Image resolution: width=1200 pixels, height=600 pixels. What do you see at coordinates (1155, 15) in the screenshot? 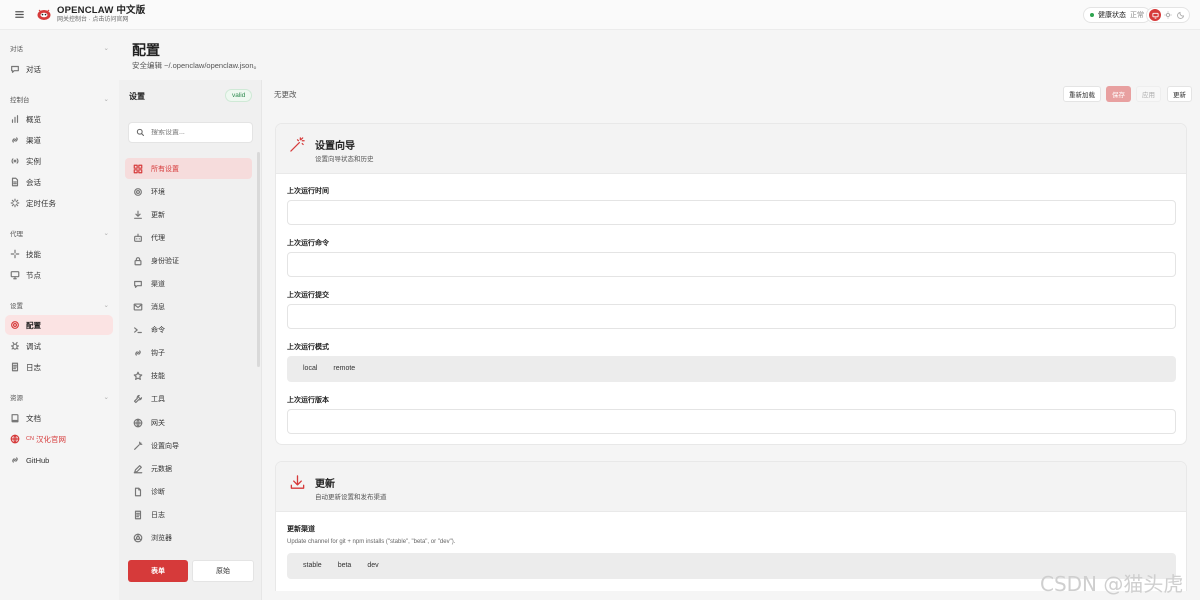
I see `theme-system-icon` at bounding box center [1155, 15].